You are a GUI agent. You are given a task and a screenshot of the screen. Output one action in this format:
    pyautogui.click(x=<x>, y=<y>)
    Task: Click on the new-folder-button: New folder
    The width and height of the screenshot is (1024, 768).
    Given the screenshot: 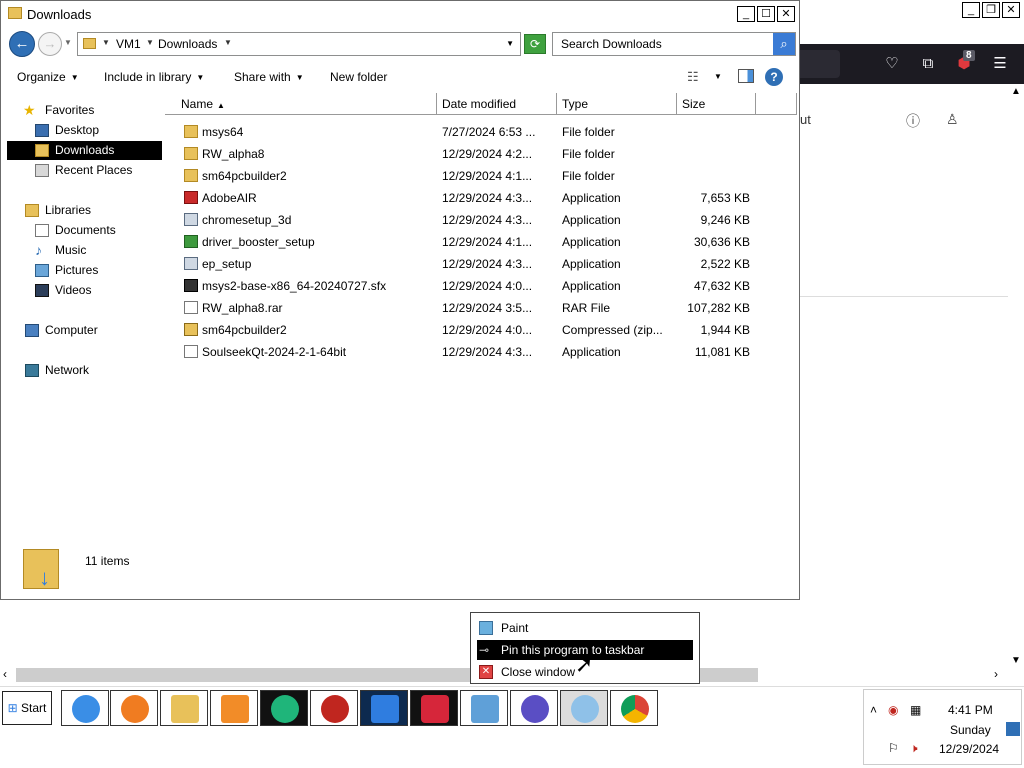 What is the action you would take?
    pyautogui.click(x=358, y=77)
    